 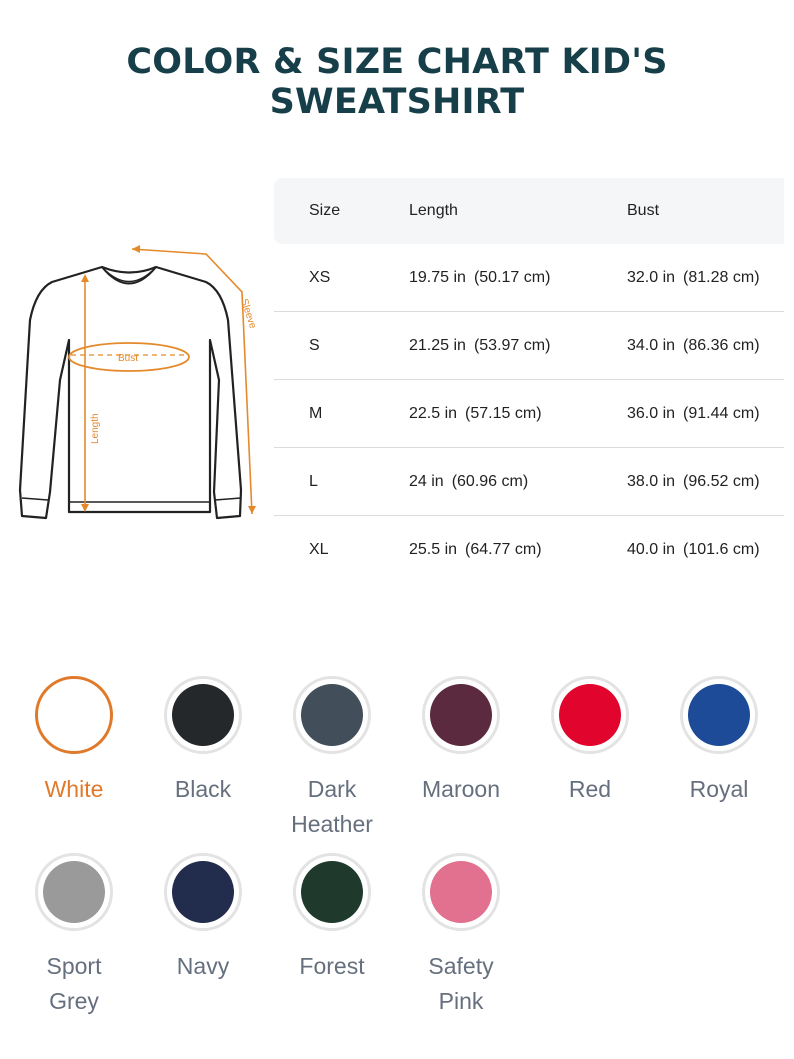 I want to click on table-row: S 21.25 in (53.97 cm) 34.0 in (86.36 cm), so click(x=529, y=346).